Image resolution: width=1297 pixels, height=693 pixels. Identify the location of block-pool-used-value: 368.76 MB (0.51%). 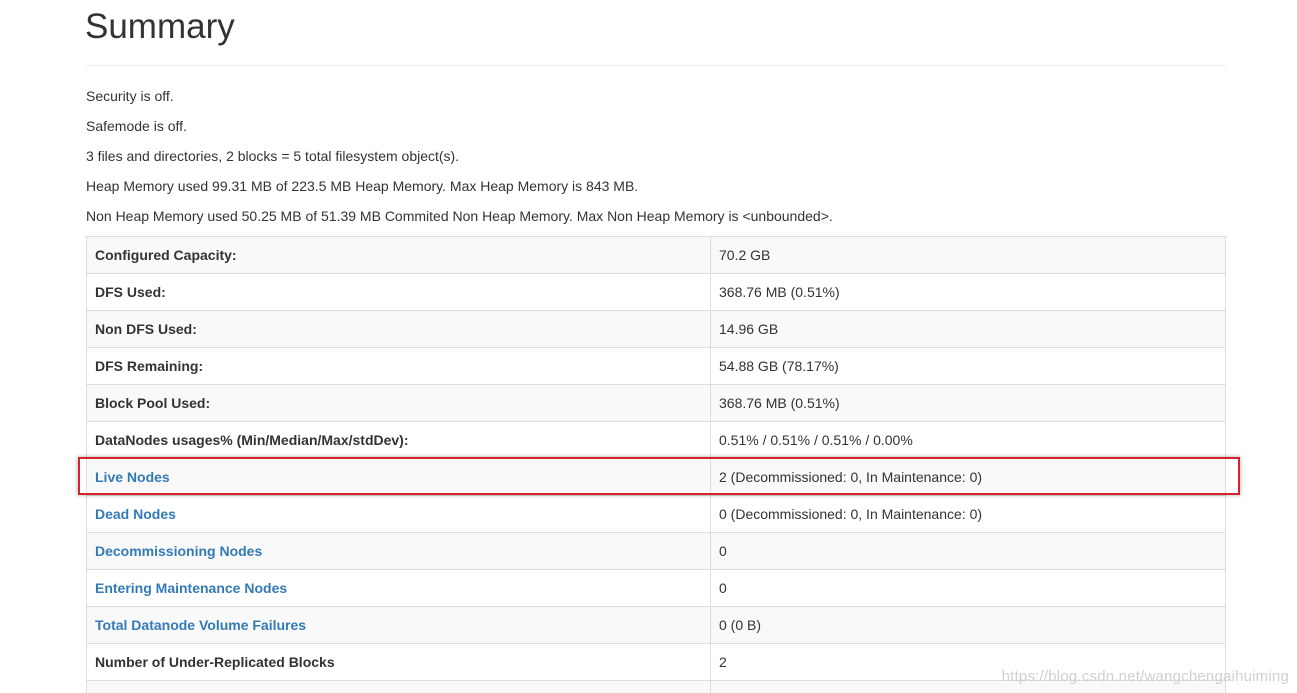
(968, 403).